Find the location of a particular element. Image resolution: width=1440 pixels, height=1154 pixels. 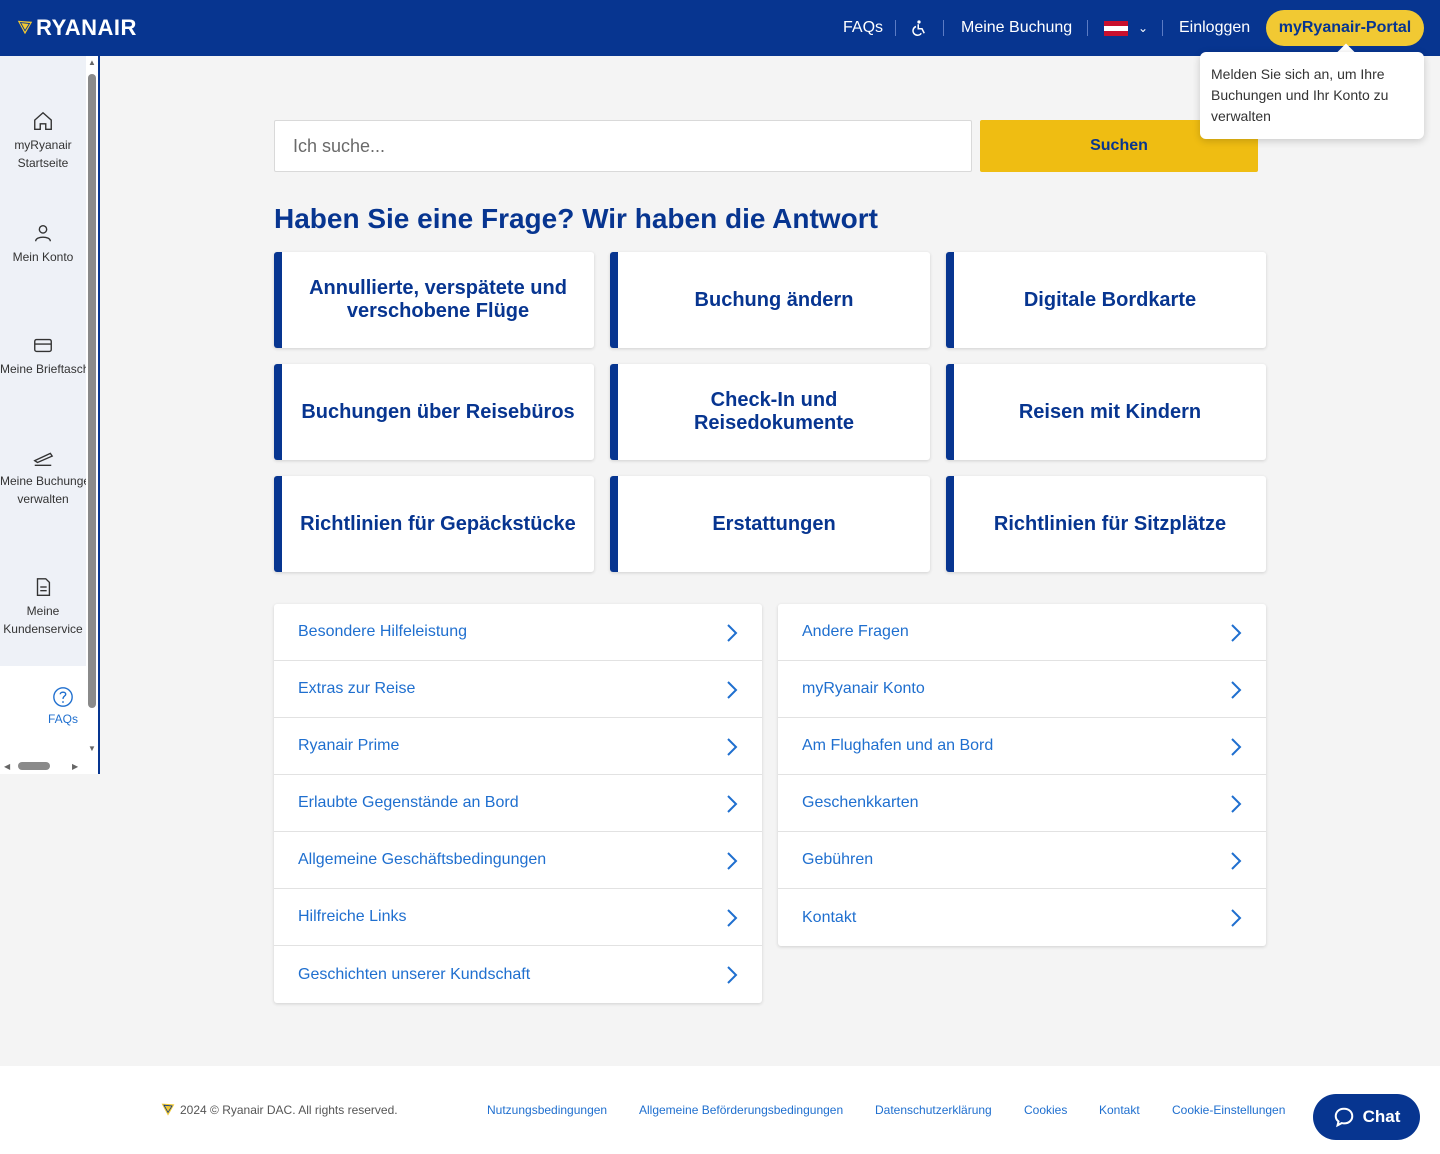

topic-card: Buchungen über Reisebüros is located at coordinates (434, 412).